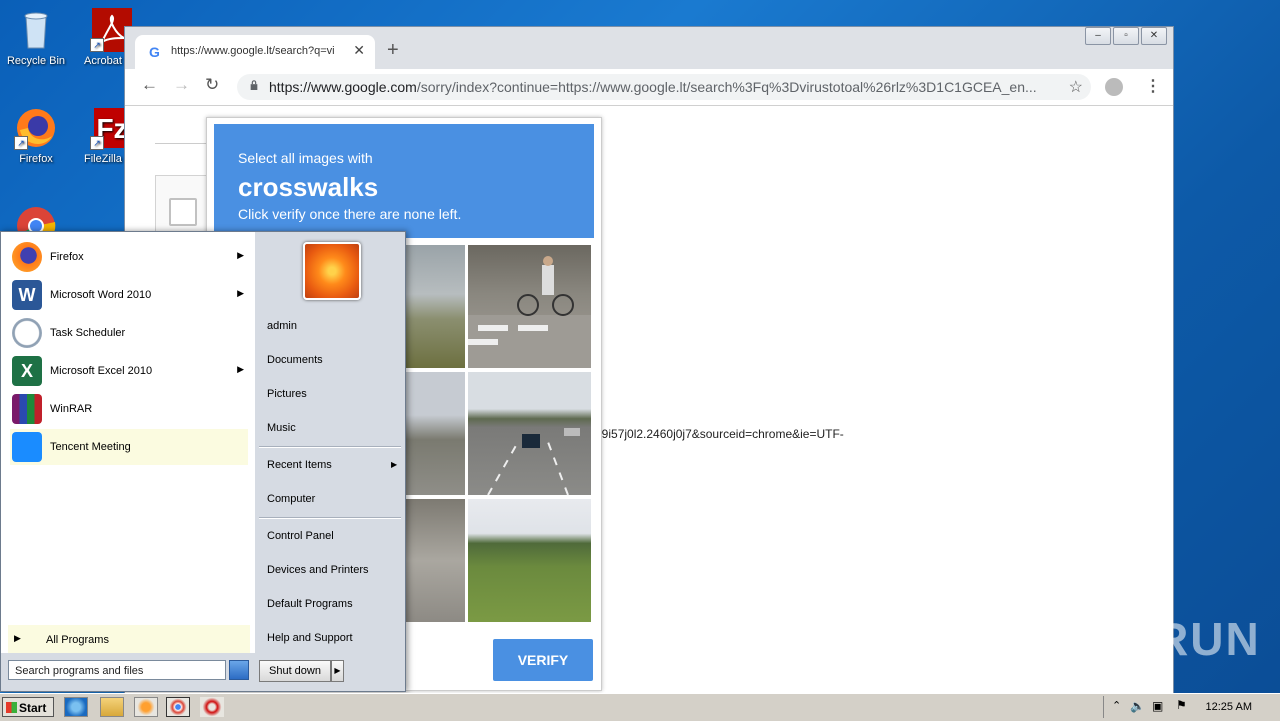  What do you see at coordinates (300, 536) in the screenshot?
I see `place-item: Control Panel` at bounding box center [300, 536].